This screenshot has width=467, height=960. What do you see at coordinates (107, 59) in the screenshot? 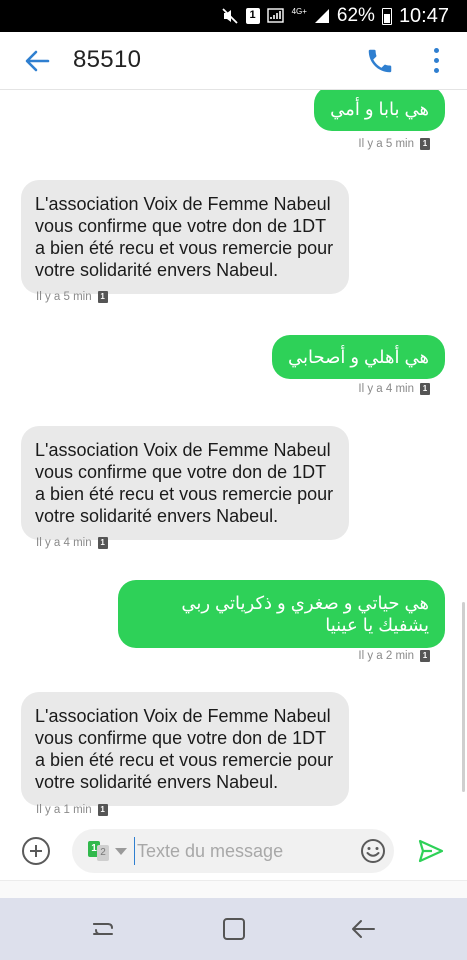
I see `conversation-title: 85510` at bounding box center [107, 59].